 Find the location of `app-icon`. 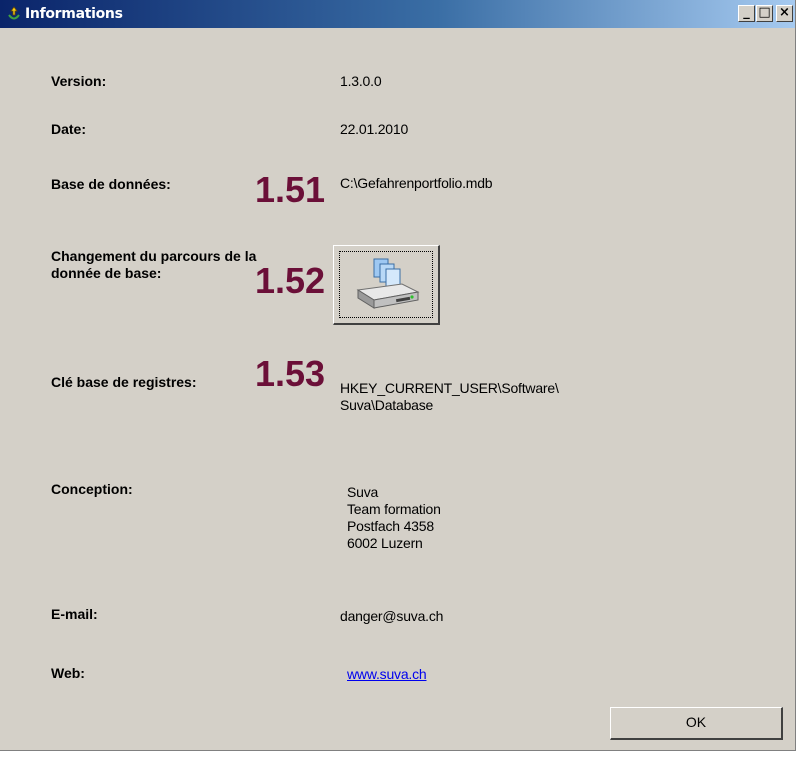

app-icon is located at coordinates (14, 14).